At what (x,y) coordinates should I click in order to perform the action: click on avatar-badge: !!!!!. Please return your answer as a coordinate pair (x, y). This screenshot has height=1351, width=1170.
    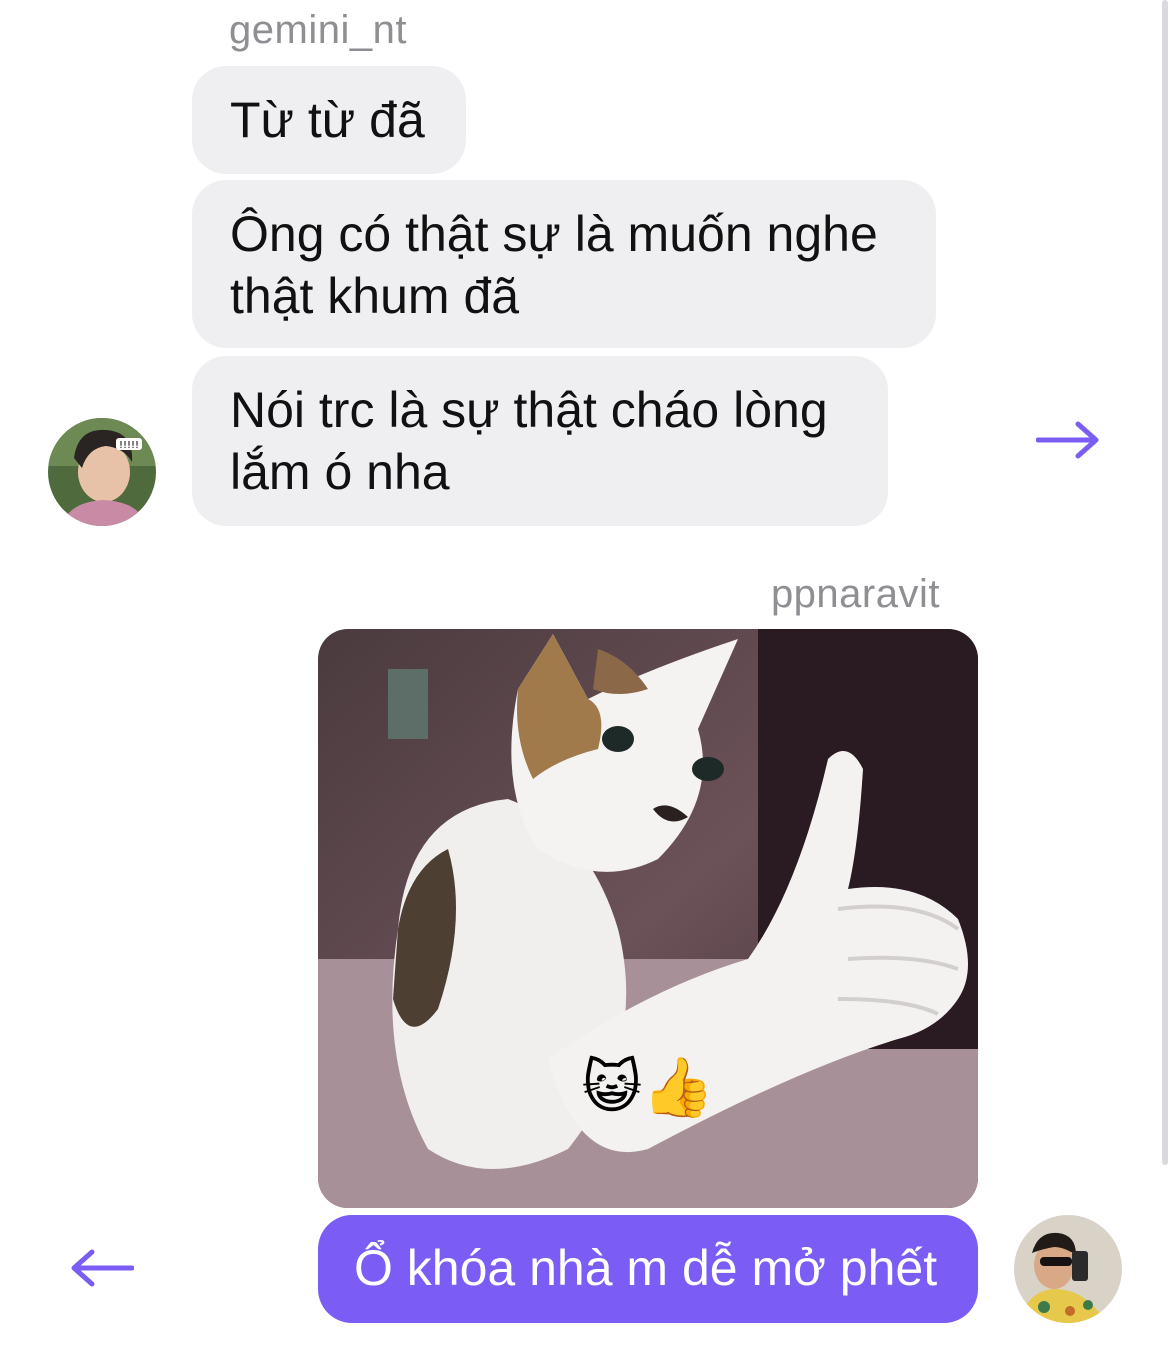
    Looking at the image, I should click on (129, 445).